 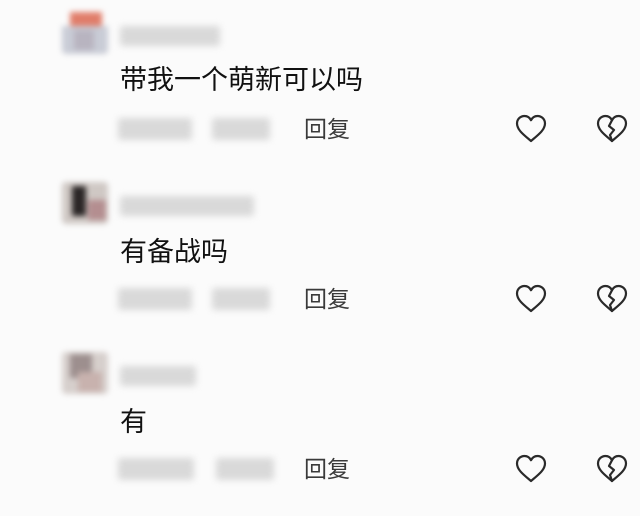 What do you see at coordinates (174, 252) in the screenshot?
I see `comment-text: 有备战吗` at bounding box center [174, 252].